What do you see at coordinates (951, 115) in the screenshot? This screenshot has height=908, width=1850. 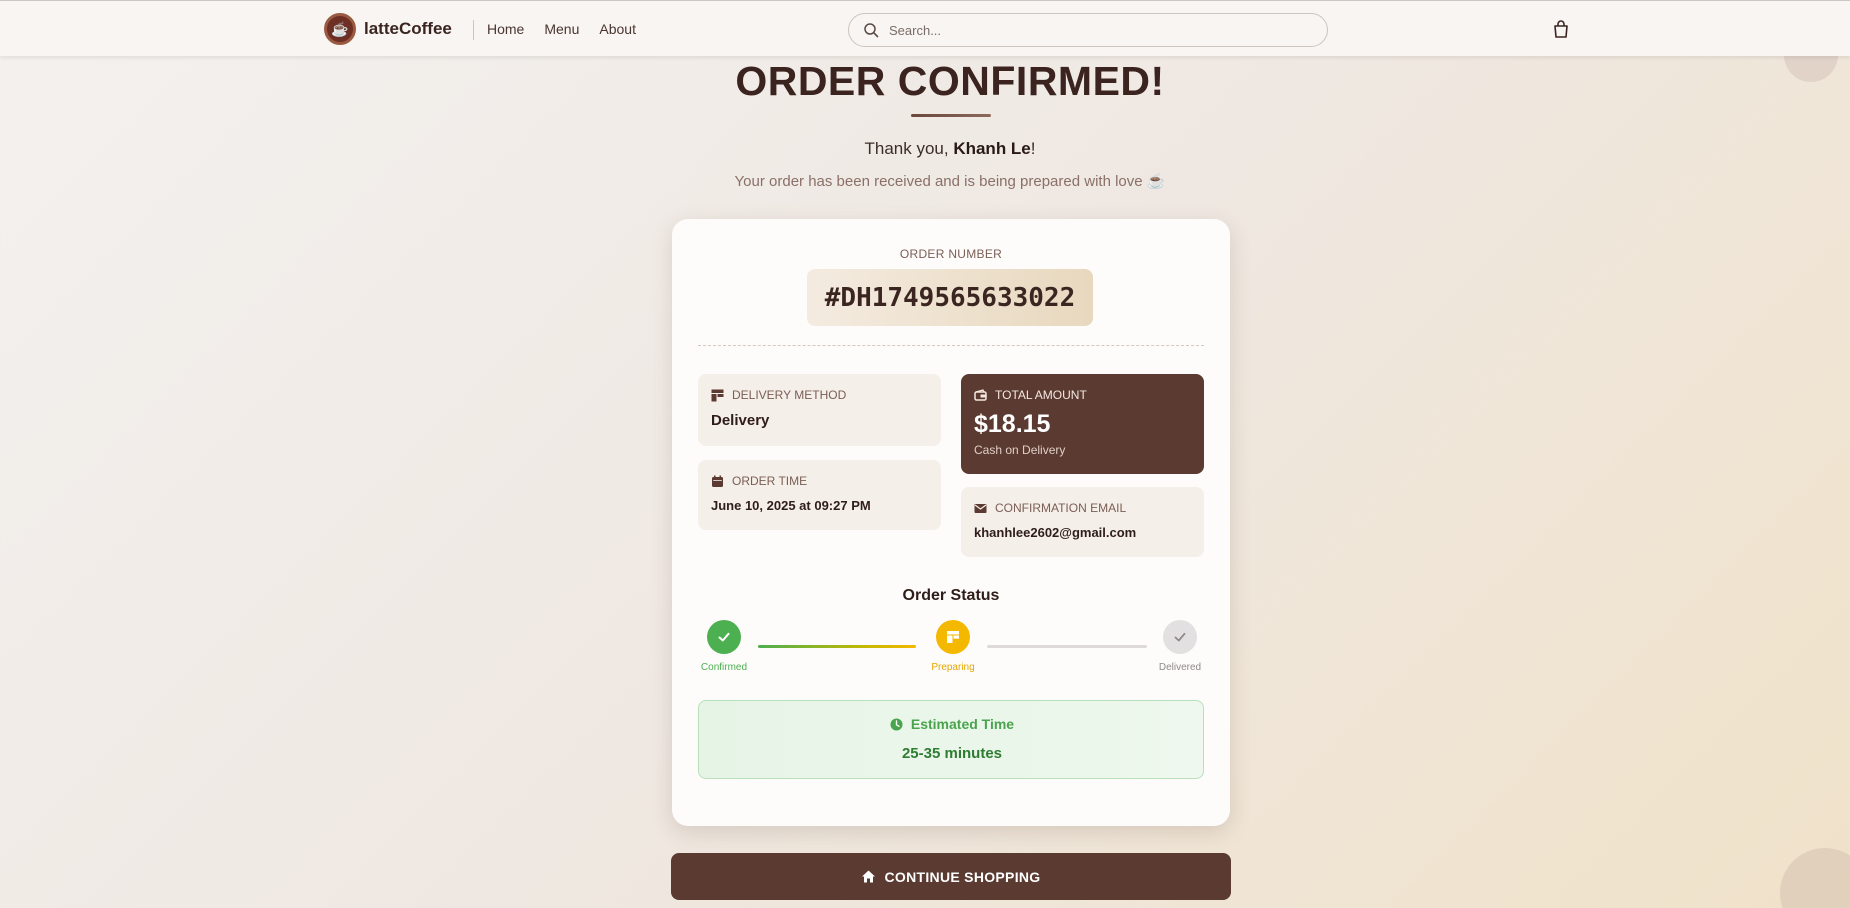 I see `title-underline` at bounding box center [951, 115].